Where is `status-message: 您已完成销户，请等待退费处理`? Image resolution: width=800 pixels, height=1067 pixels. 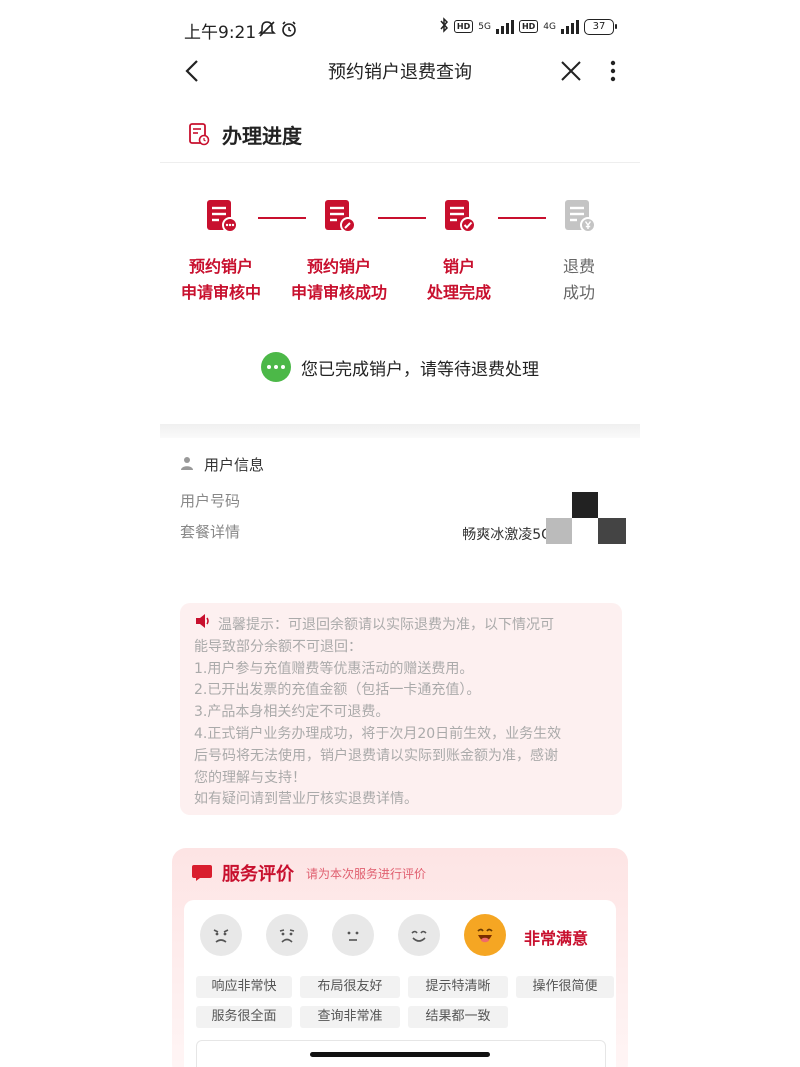
status-message: 您已完成销户，请等待退费处理 is located at coordinates (400, 367).